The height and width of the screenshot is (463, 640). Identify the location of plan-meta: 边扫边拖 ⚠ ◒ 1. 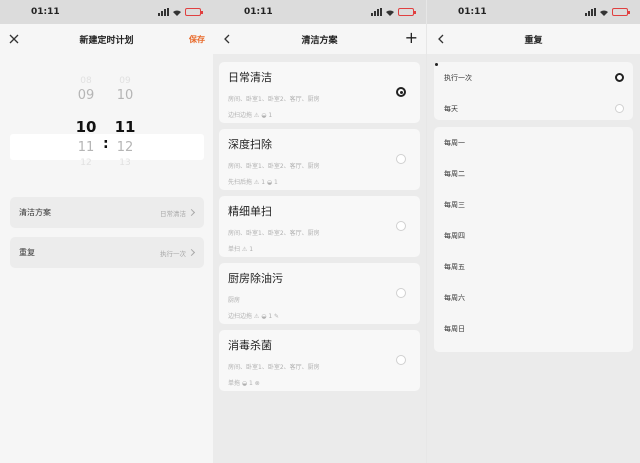
(250, 115).